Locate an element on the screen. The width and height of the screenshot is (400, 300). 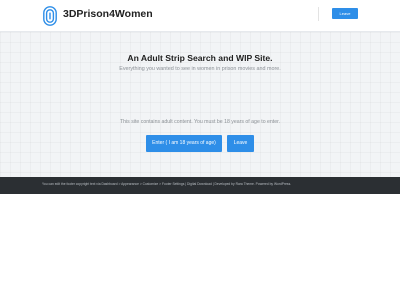
site-header: 3DPrison4Women Leave is located at coordinates (200, 16).